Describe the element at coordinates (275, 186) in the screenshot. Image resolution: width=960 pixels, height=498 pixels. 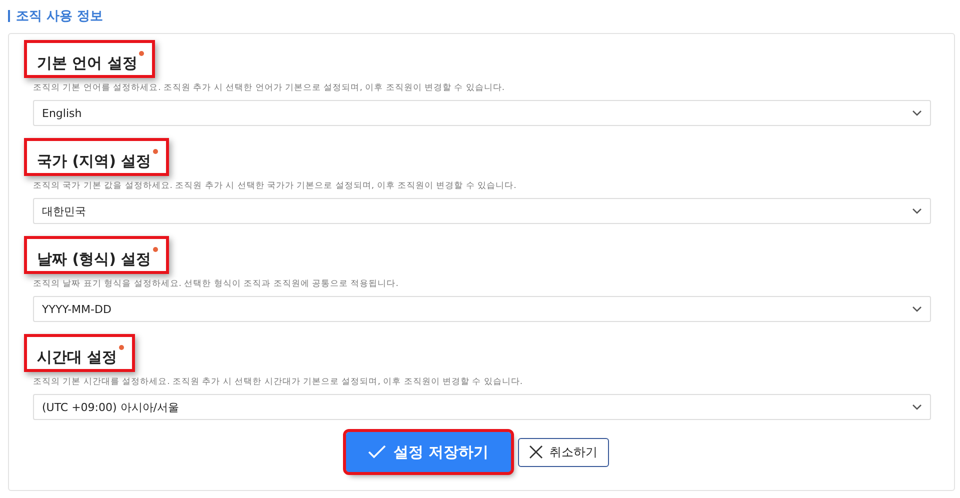
I see `field-description: 조직의 국가 기본 값을 설정하세요. 조직원 추가 시 선택한 국가가 기본으로 설정되며, 이후 조직원이 변경할 수 있습니다.` at that location.